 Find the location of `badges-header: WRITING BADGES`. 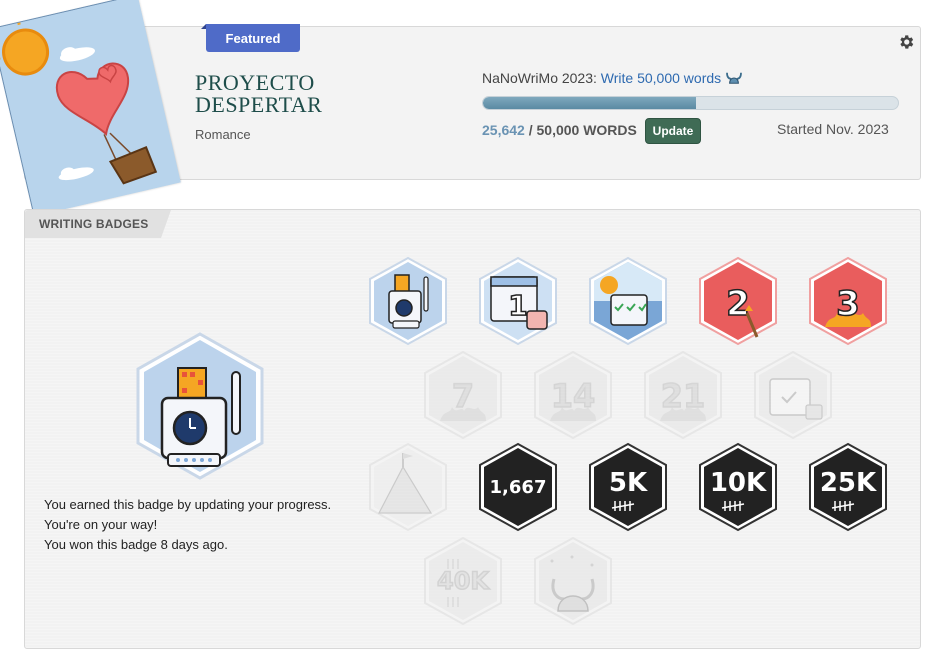

badges-header: WRITING BADGES is located at coordinates (98, 224).